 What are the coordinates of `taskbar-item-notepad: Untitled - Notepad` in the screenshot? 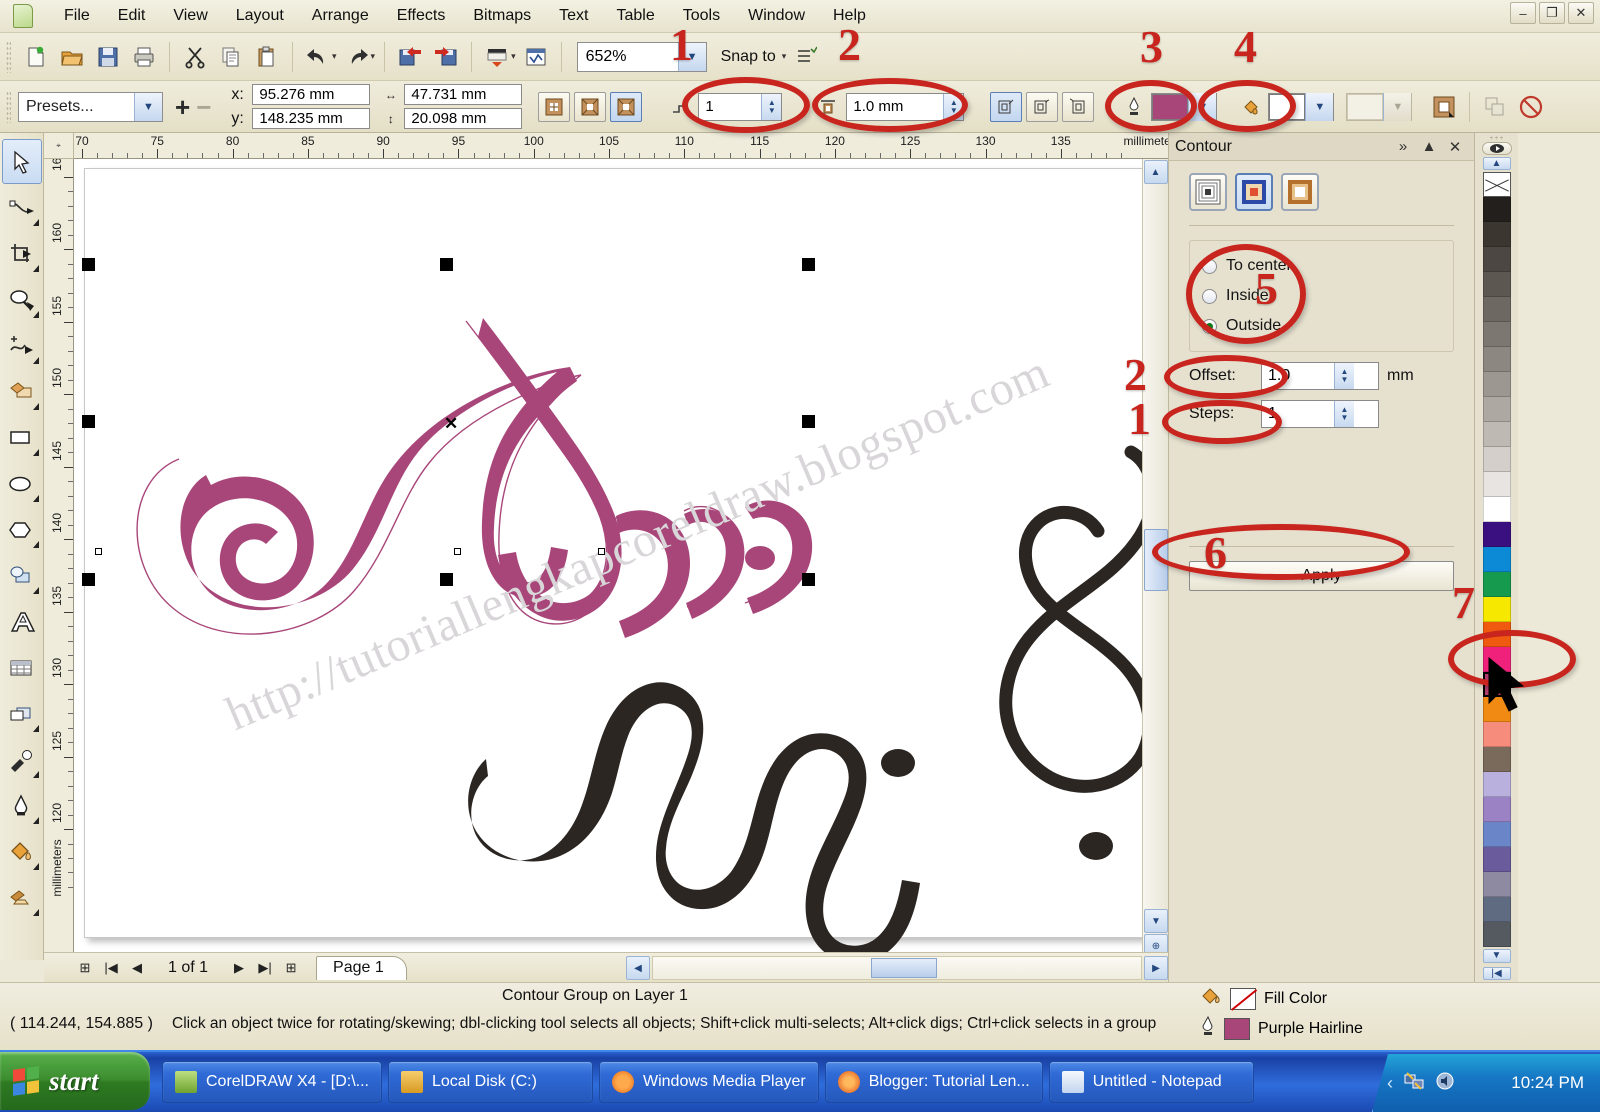 It's located at (1151, 1082).